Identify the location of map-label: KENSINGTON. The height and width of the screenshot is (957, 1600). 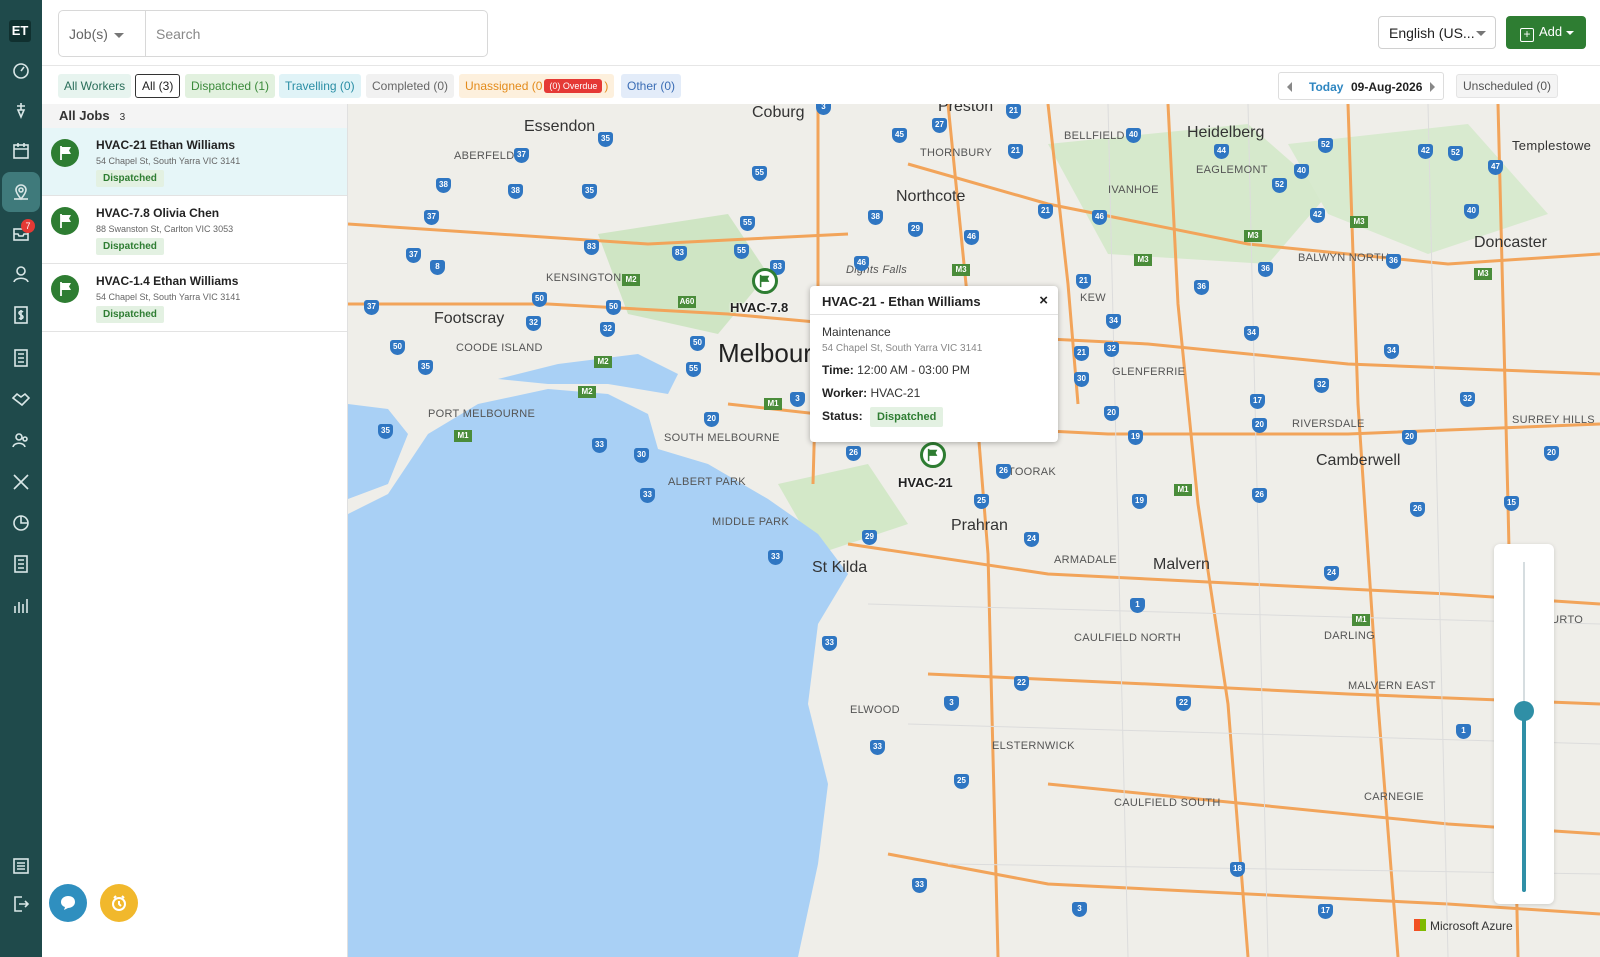
(584, 278).